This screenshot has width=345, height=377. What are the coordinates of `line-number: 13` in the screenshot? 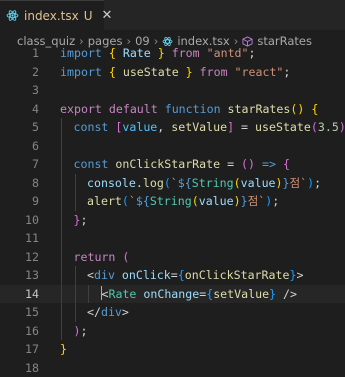 It's located at (19, 275).